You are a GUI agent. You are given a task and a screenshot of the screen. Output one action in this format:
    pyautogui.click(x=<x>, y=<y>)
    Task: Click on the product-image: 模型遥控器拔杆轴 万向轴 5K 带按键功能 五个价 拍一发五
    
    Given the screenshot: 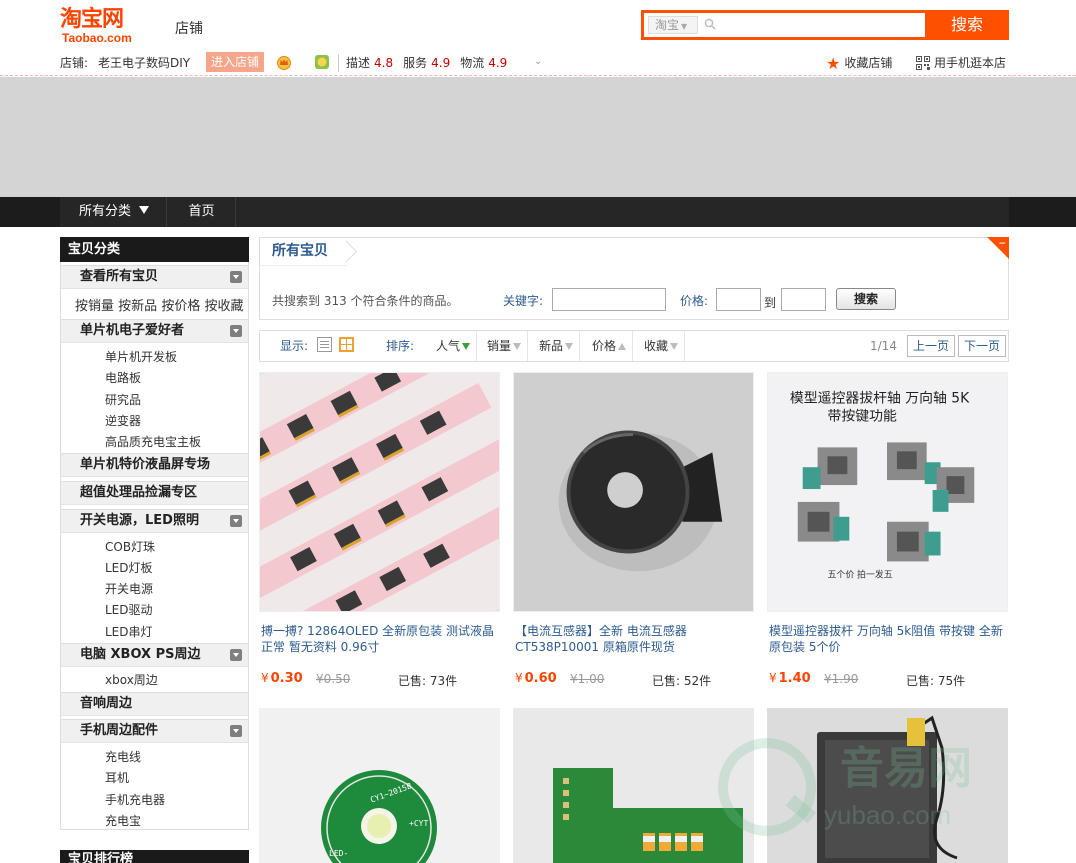 What is the action you would take?
    pyautogui.click(x=887, y=492)
    